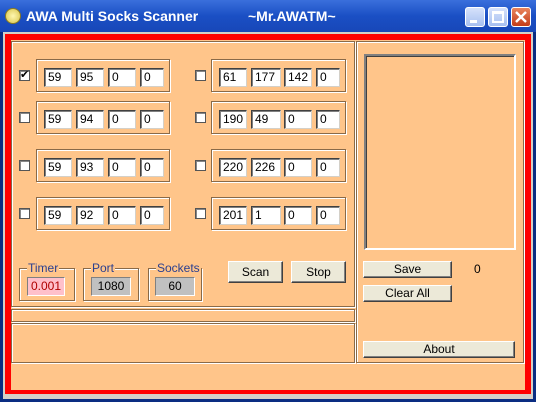  I want to click on save-button: Save, so click(407, 269).